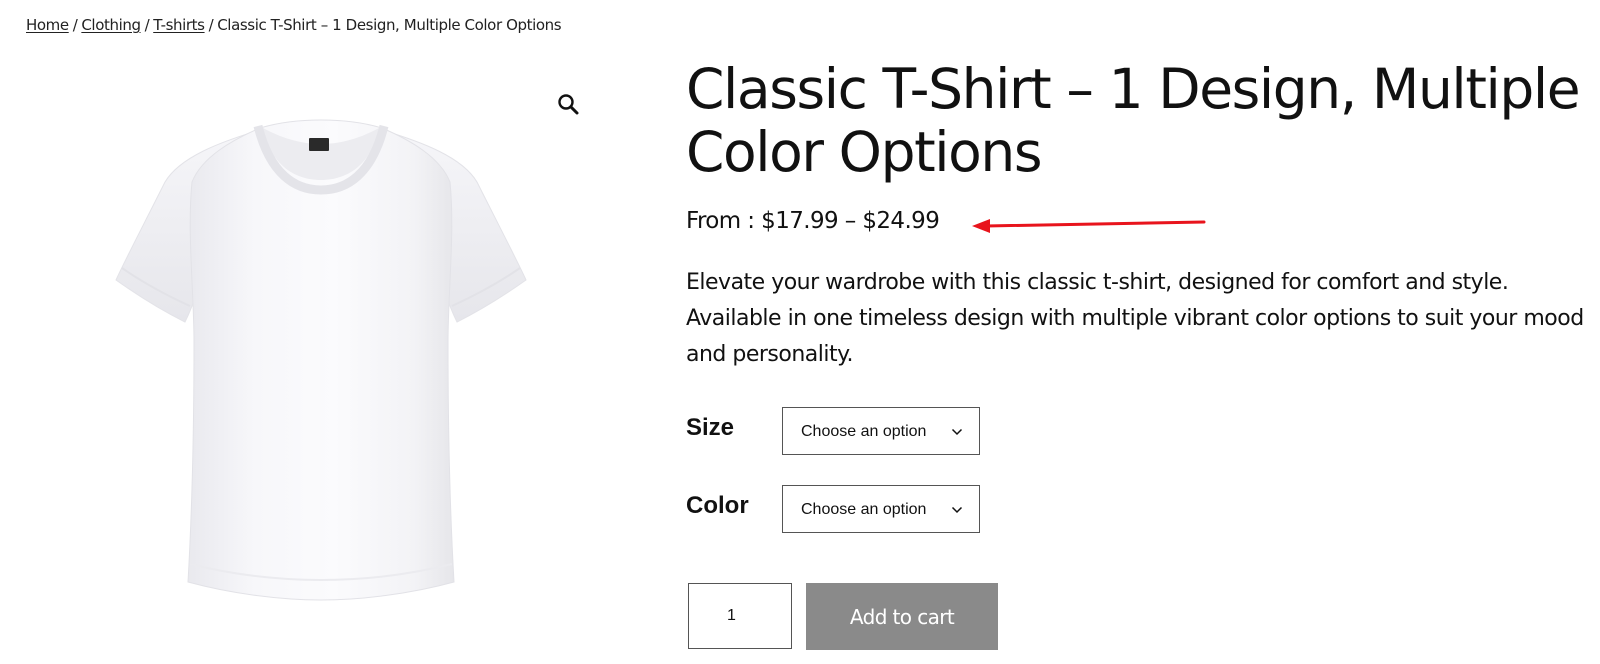 This screenshot has height=664, width=1600. Describe the element at coordinates (902, 616) in the screenshot. I see `add-to-cart-button: Add to cart` at that location.